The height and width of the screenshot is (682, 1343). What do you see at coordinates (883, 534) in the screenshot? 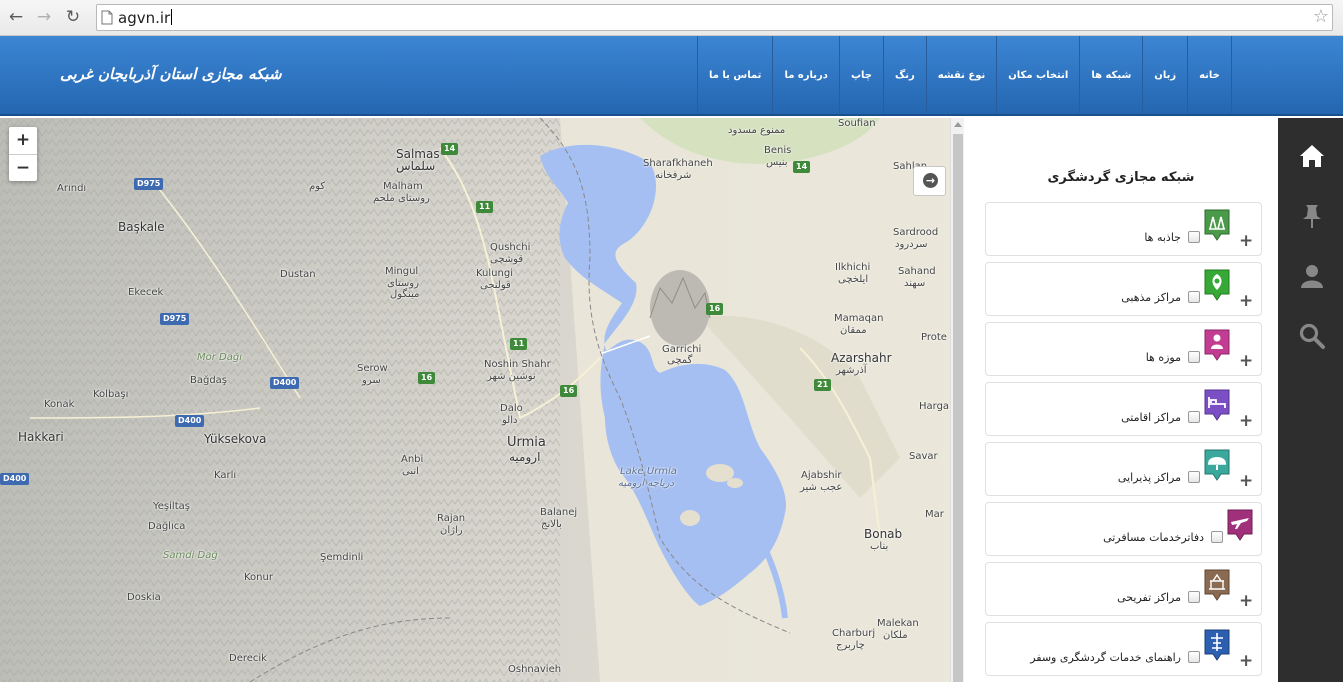
I see `map-label: Bonab` at bounding box center [883, 534].